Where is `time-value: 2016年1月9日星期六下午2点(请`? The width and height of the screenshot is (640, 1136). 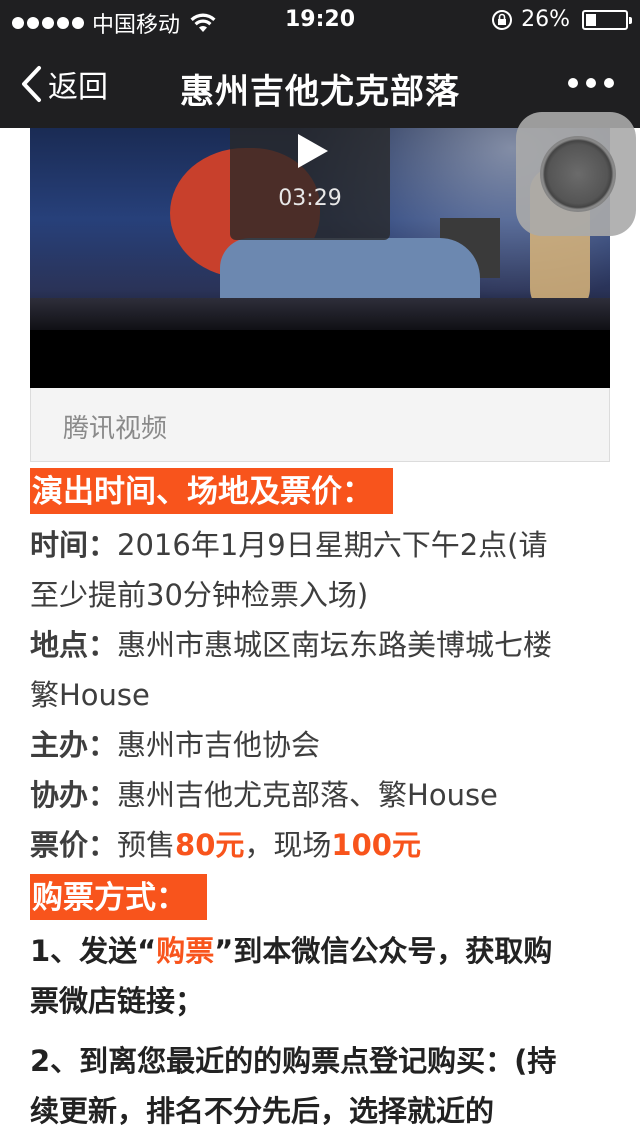 time-value: 2016年1月9日星期六下午2点(请 is located at coordinates (332, 545).